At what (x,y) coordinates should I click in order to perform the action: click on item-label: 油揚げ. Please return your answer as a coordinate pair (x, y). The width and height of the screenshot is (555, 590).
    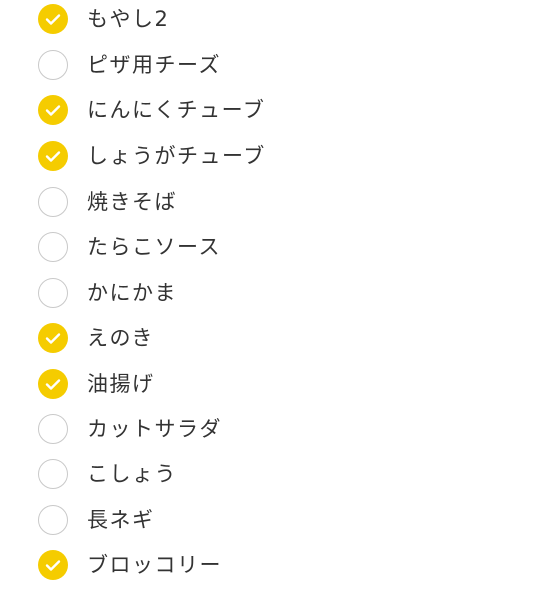
    Looking at the image, I should click on (121, 384).